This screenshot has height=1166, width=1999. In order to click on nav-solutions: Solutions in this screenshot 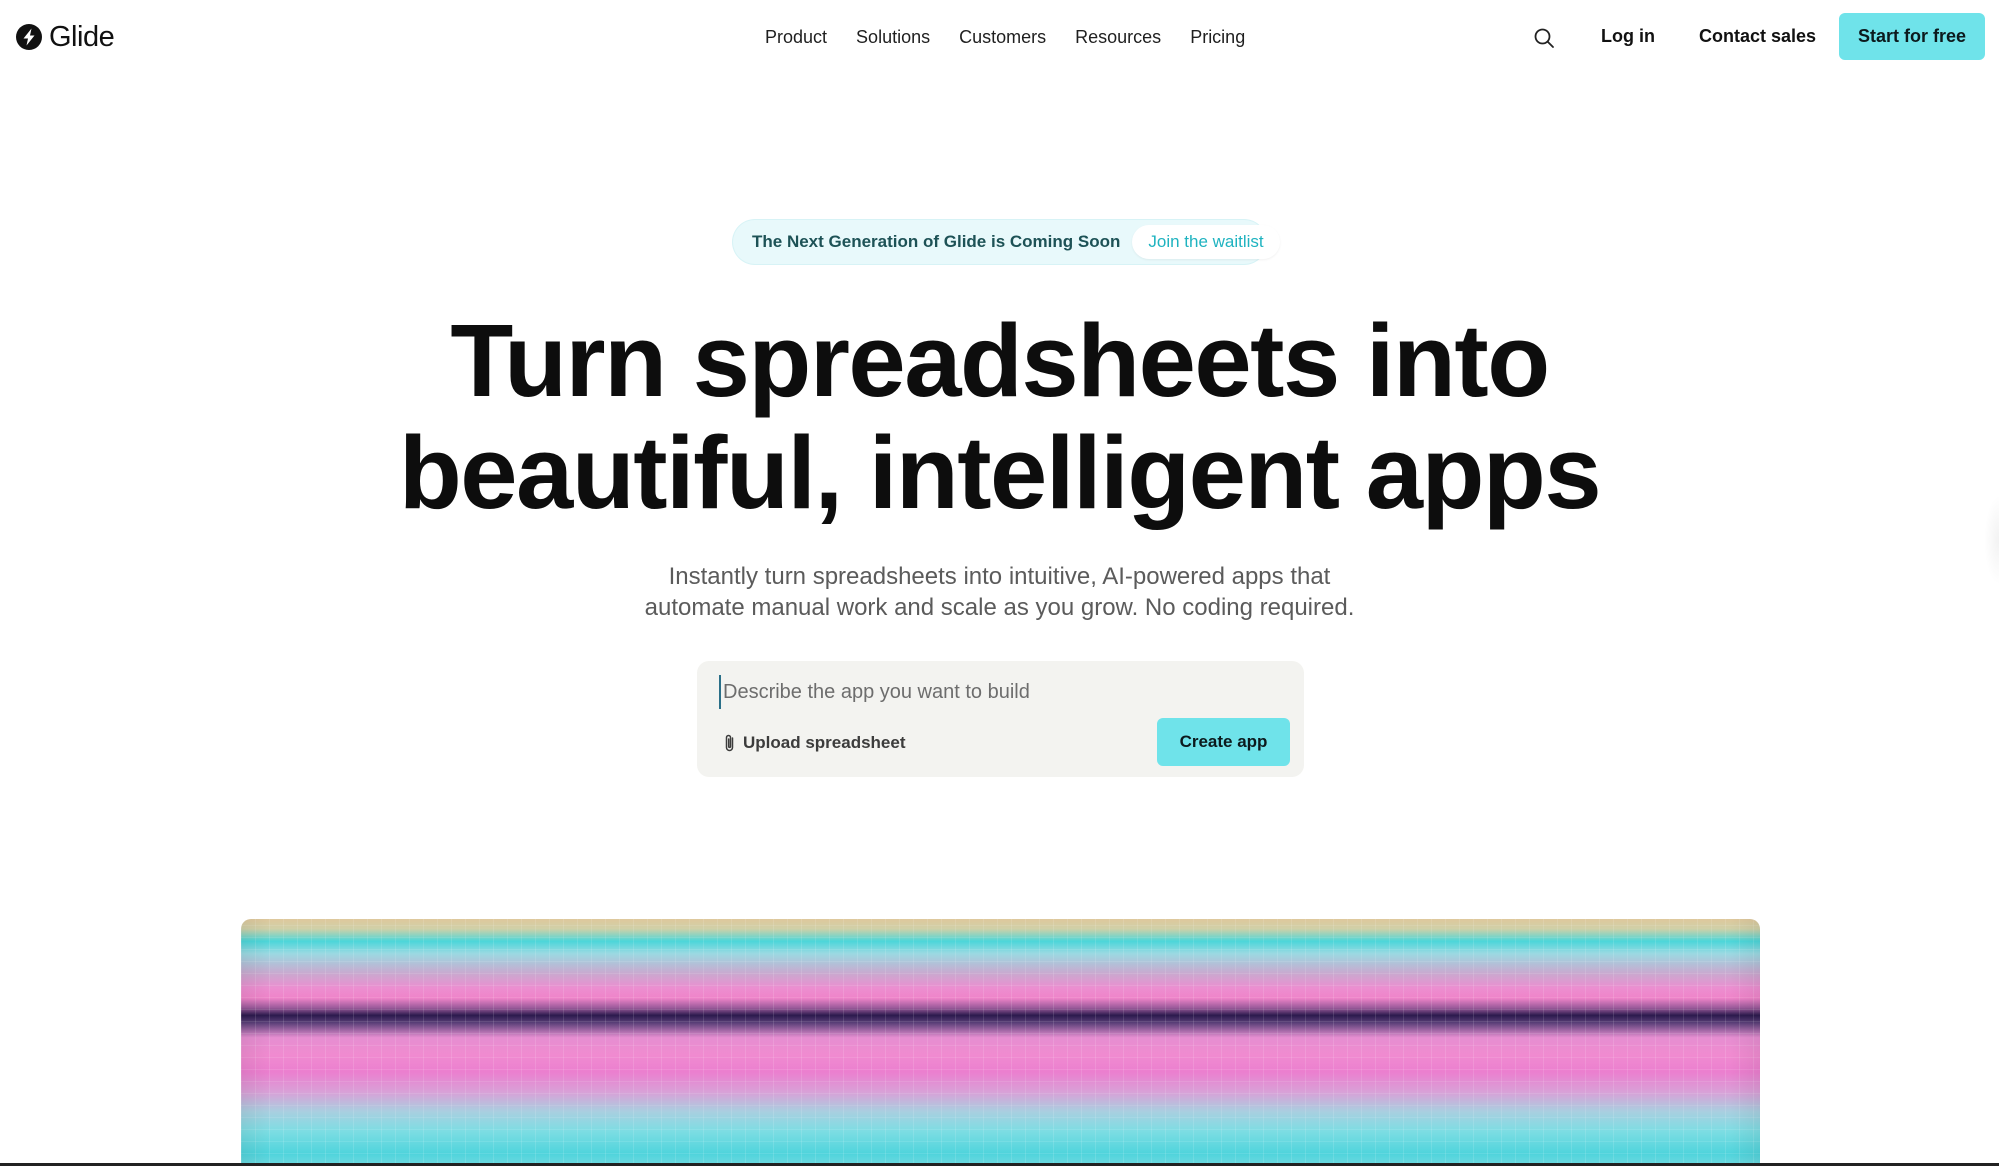, I will do `click(893, 37)`.